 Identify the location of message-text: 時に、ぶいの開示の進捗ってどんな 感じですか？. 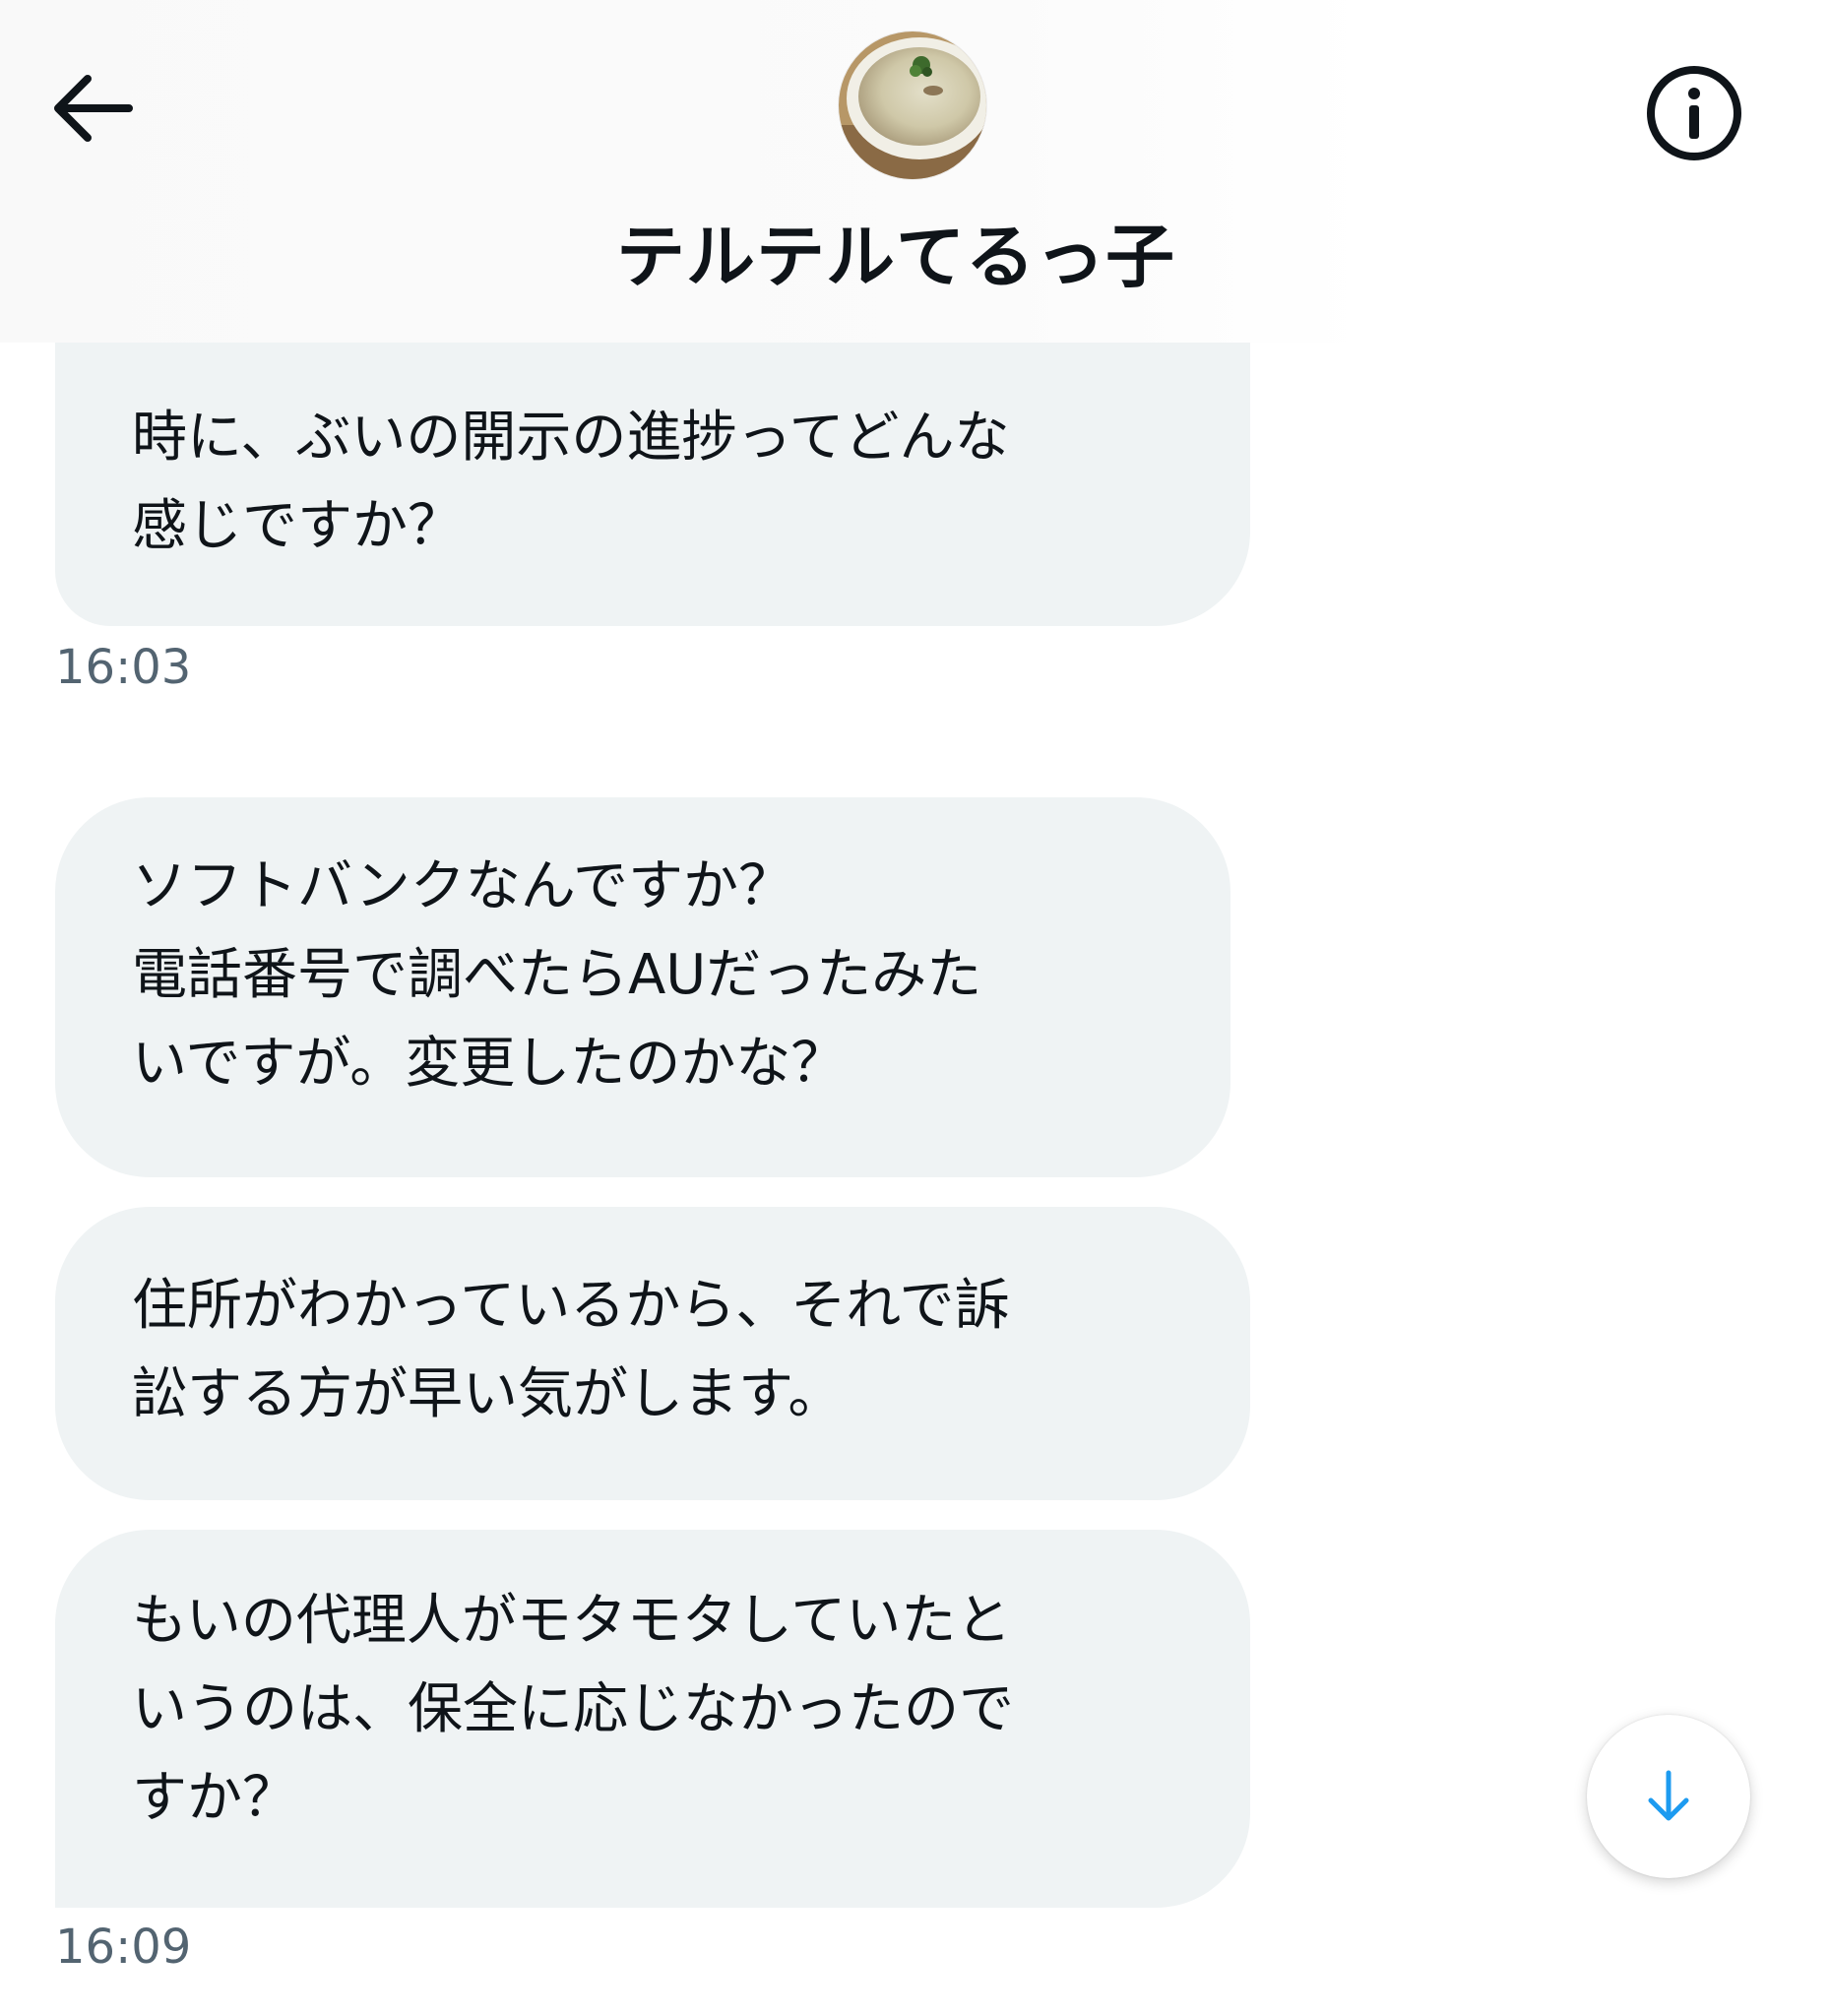
(571, 482).